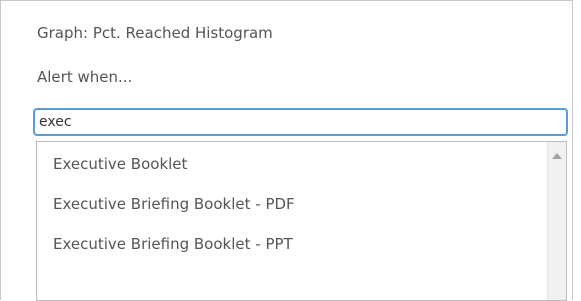 Image resolution: width=581 pixels, height=301 pixels. I want to click on alert-search-input, so click(300, 122).